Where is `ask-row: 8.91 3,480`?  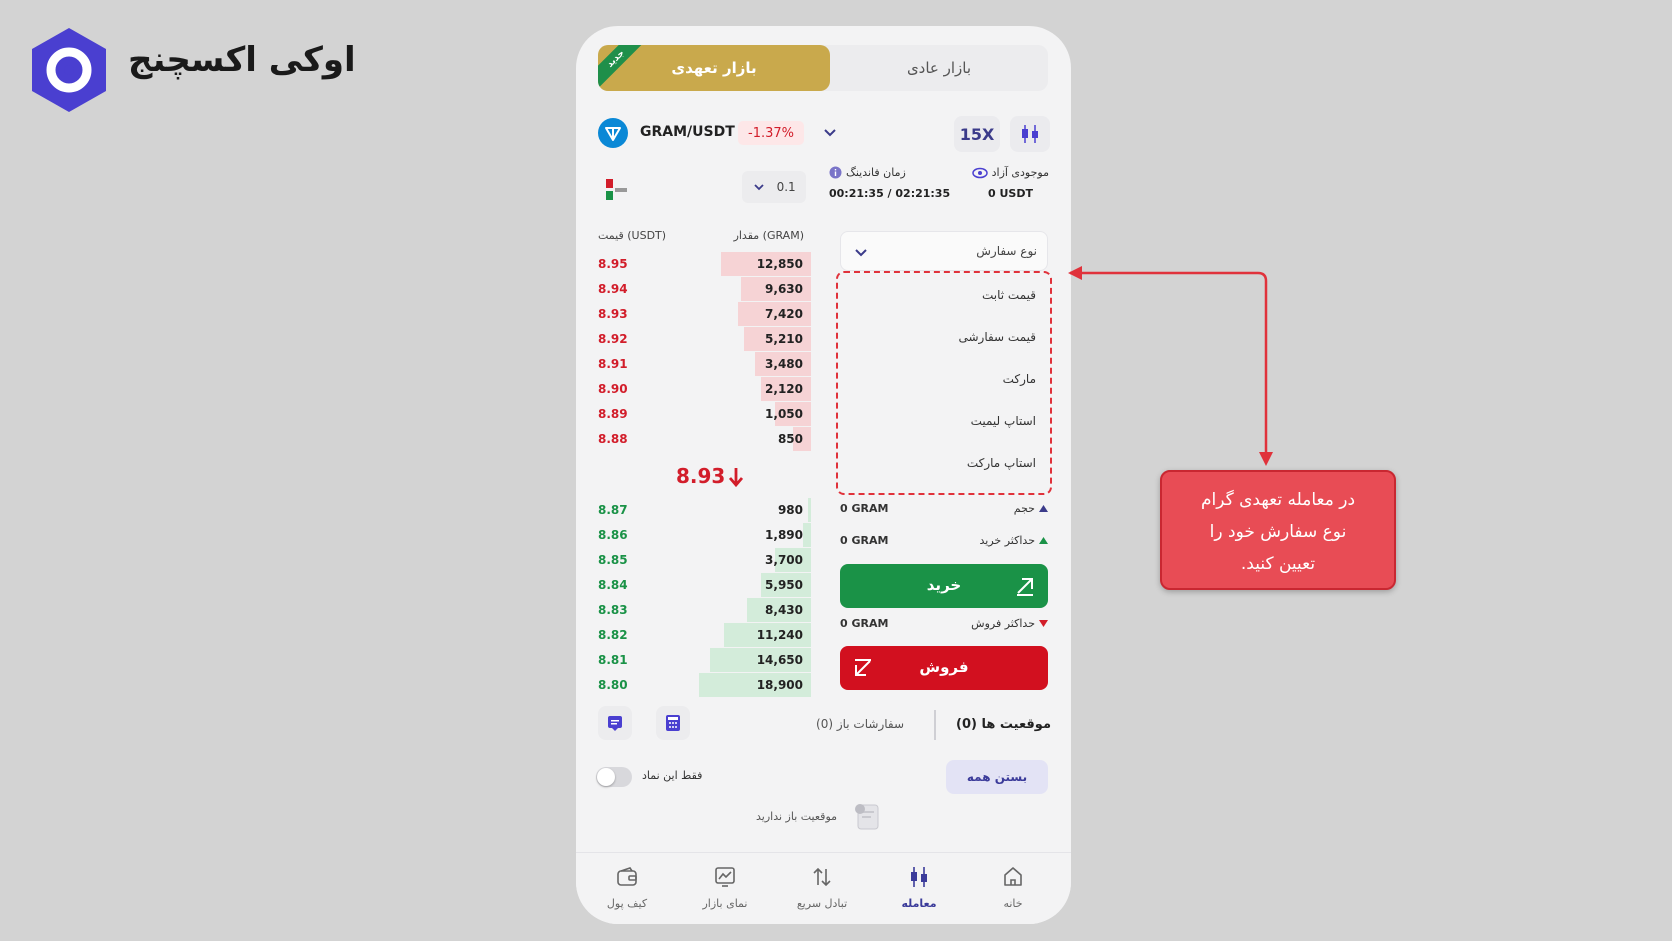
ask-row: 8.91 3,480 is located at coordinates (704, 364).